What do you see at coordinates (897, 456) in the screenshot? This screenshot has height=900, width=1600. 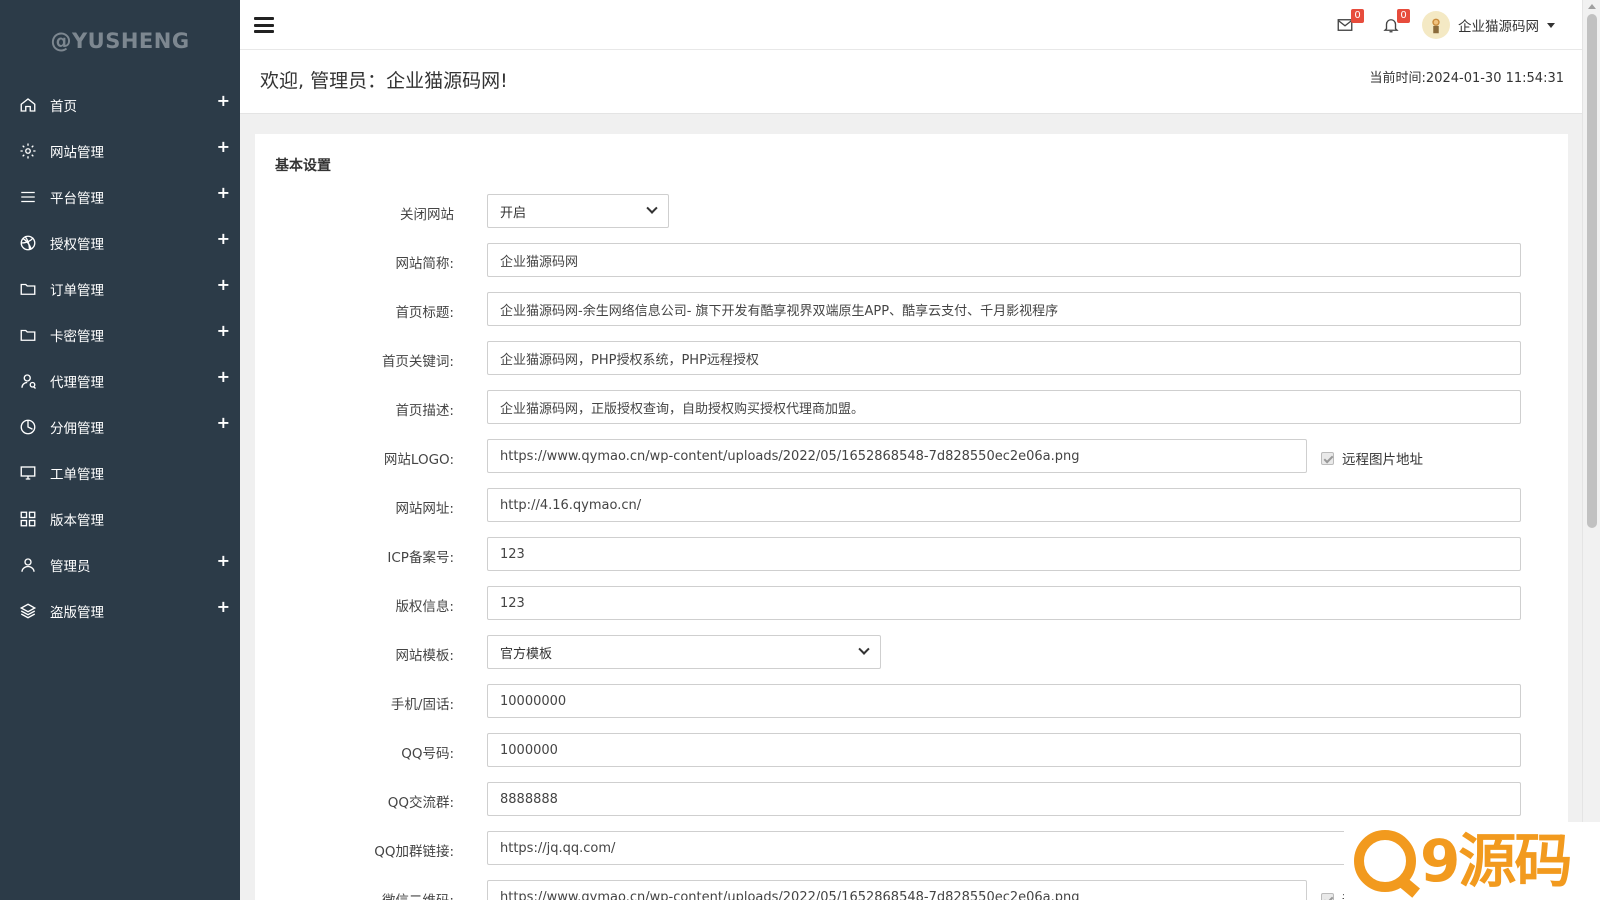 I see `site-logo-input` at bounding box center [897, 456].